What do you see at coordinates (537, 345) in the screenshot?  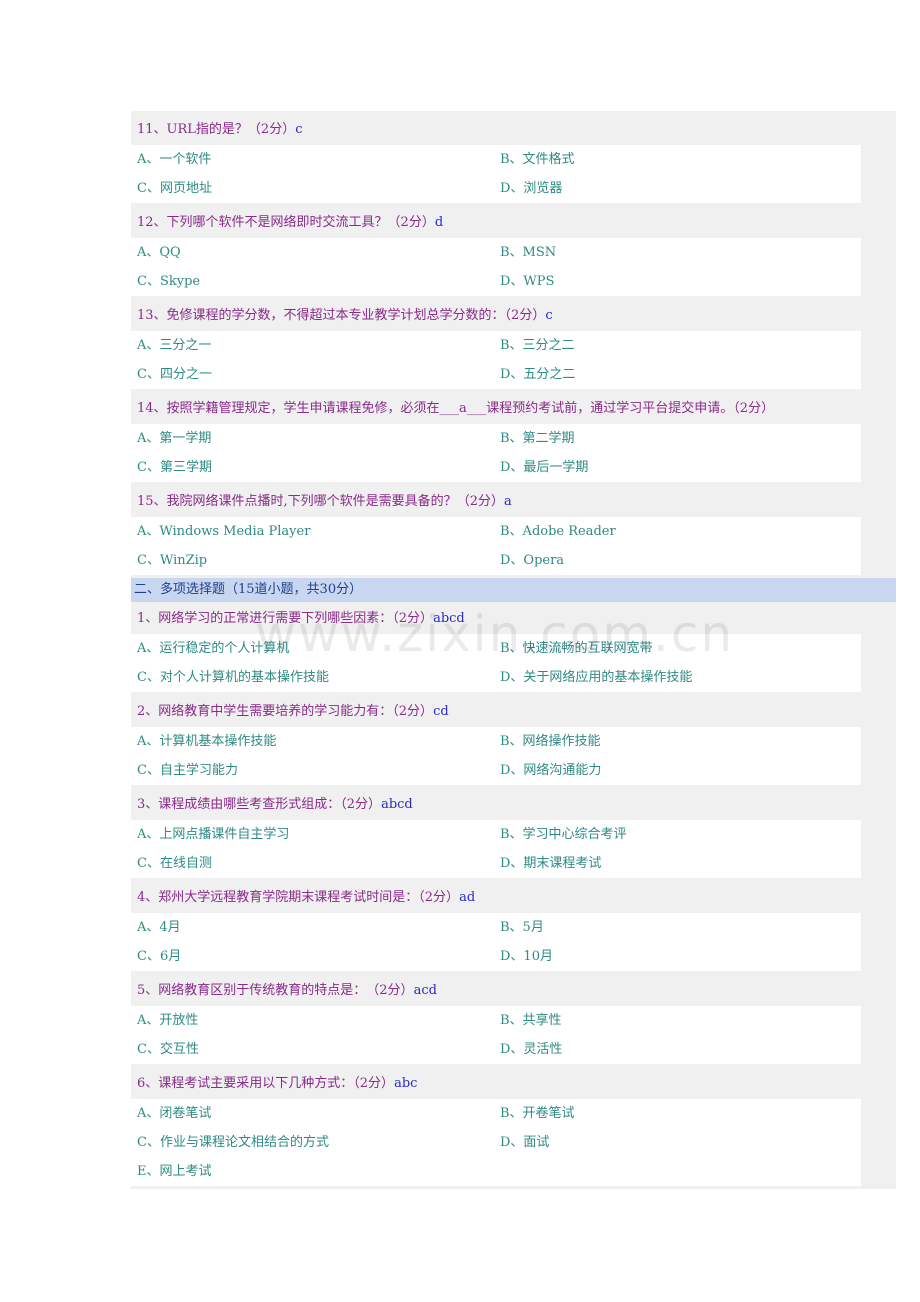 I see `option-b: B、三分之二` at bounding box center [537, 345].